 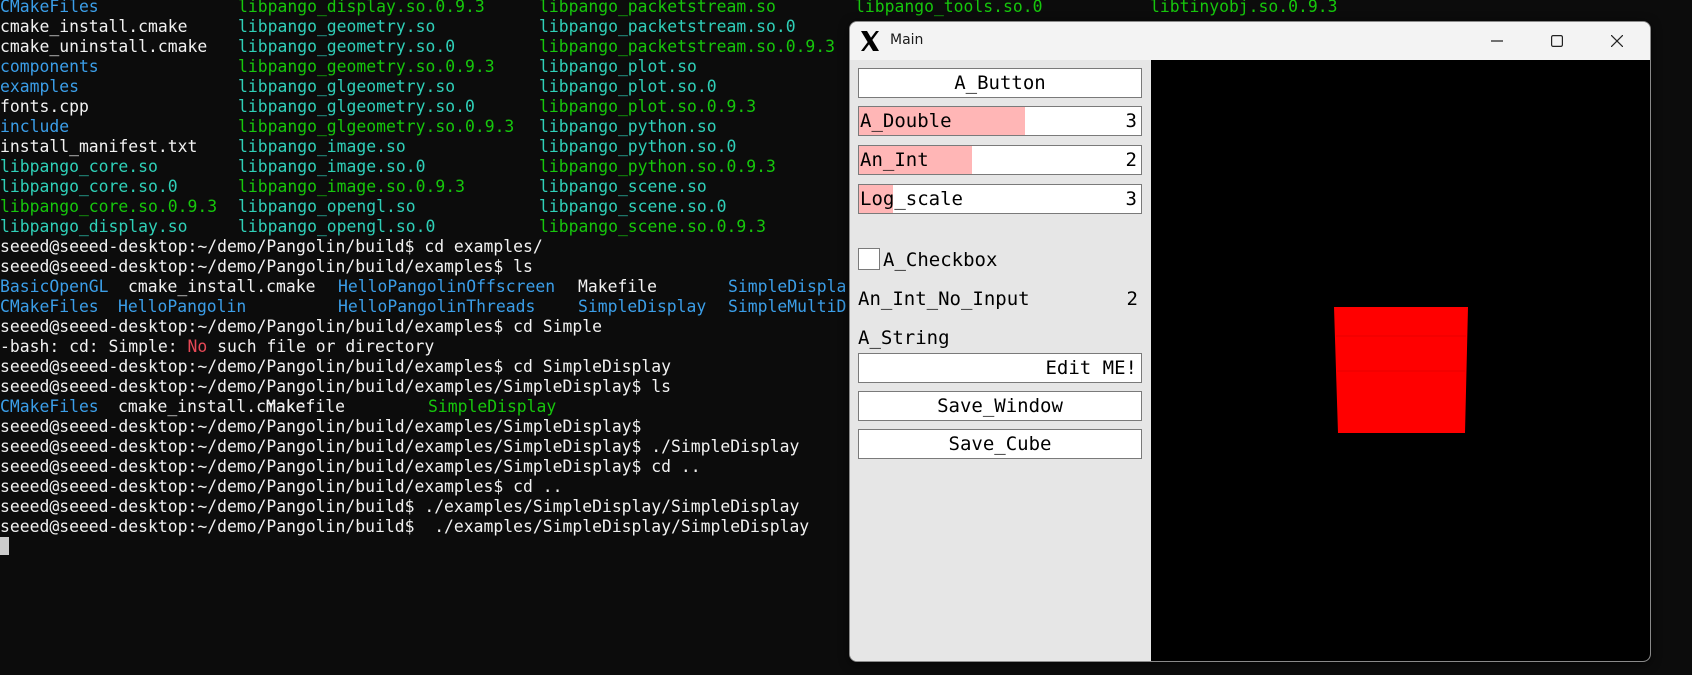 I want to click on a-string-label: A_String, so click(x=904, y=338).